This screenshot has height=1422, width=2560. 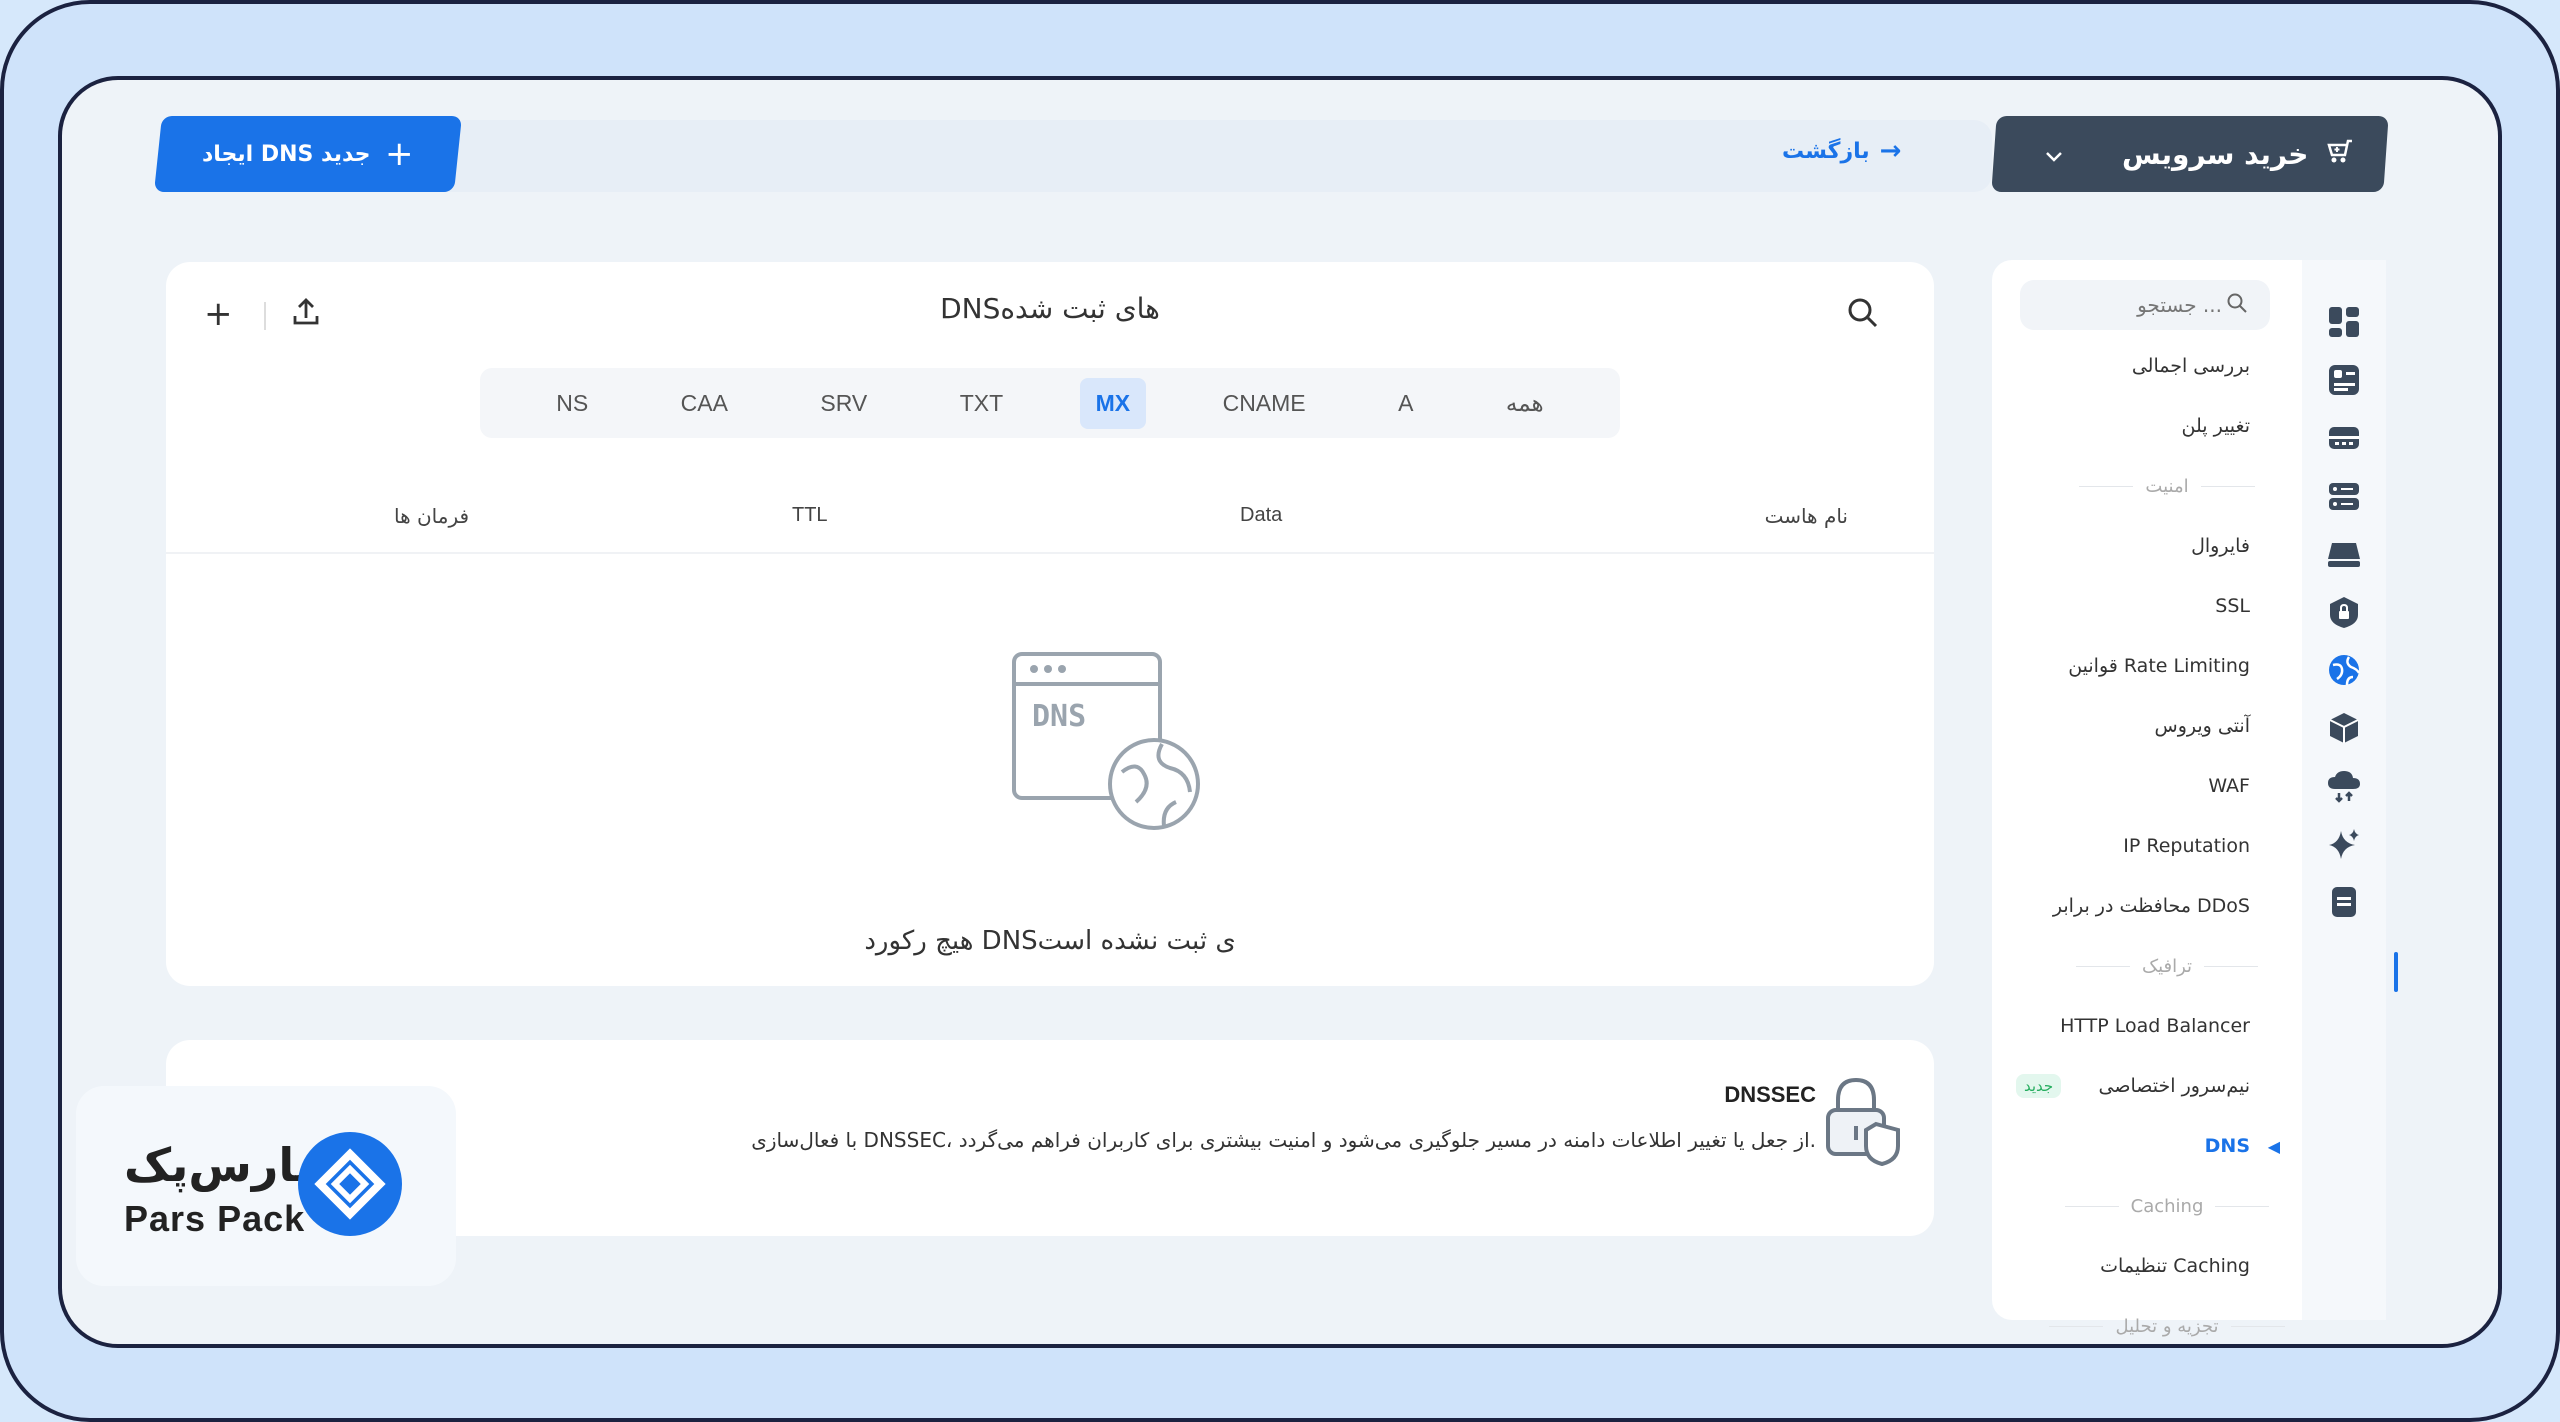 What do you see at coordinates (1050, 941) in the screenshot?
I see `empty-state-text: هیچ رکورد DNSی ثبت نشده است` at bounding box center [1050, 941].